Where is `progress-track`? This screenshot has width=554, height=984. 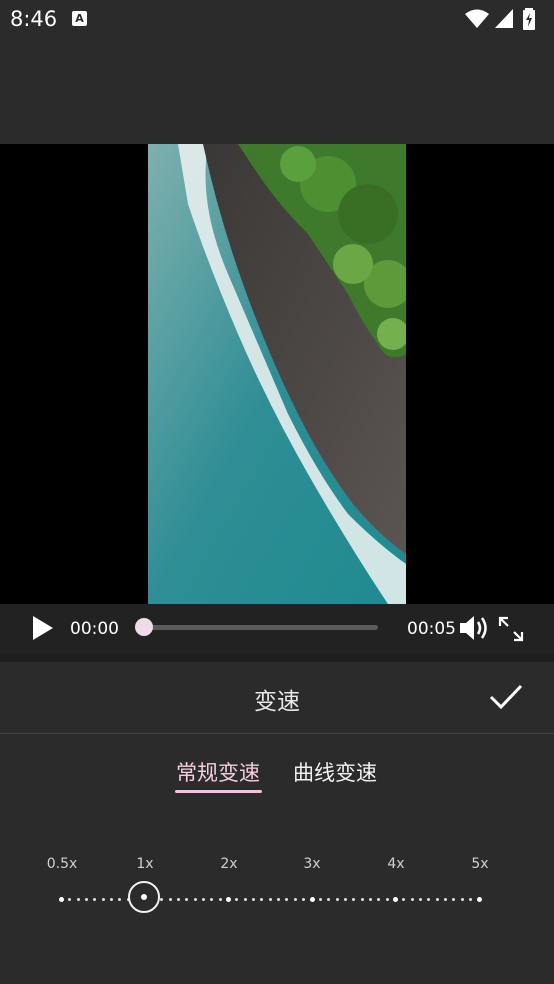 progress-track is located at coordinates (259, 627).